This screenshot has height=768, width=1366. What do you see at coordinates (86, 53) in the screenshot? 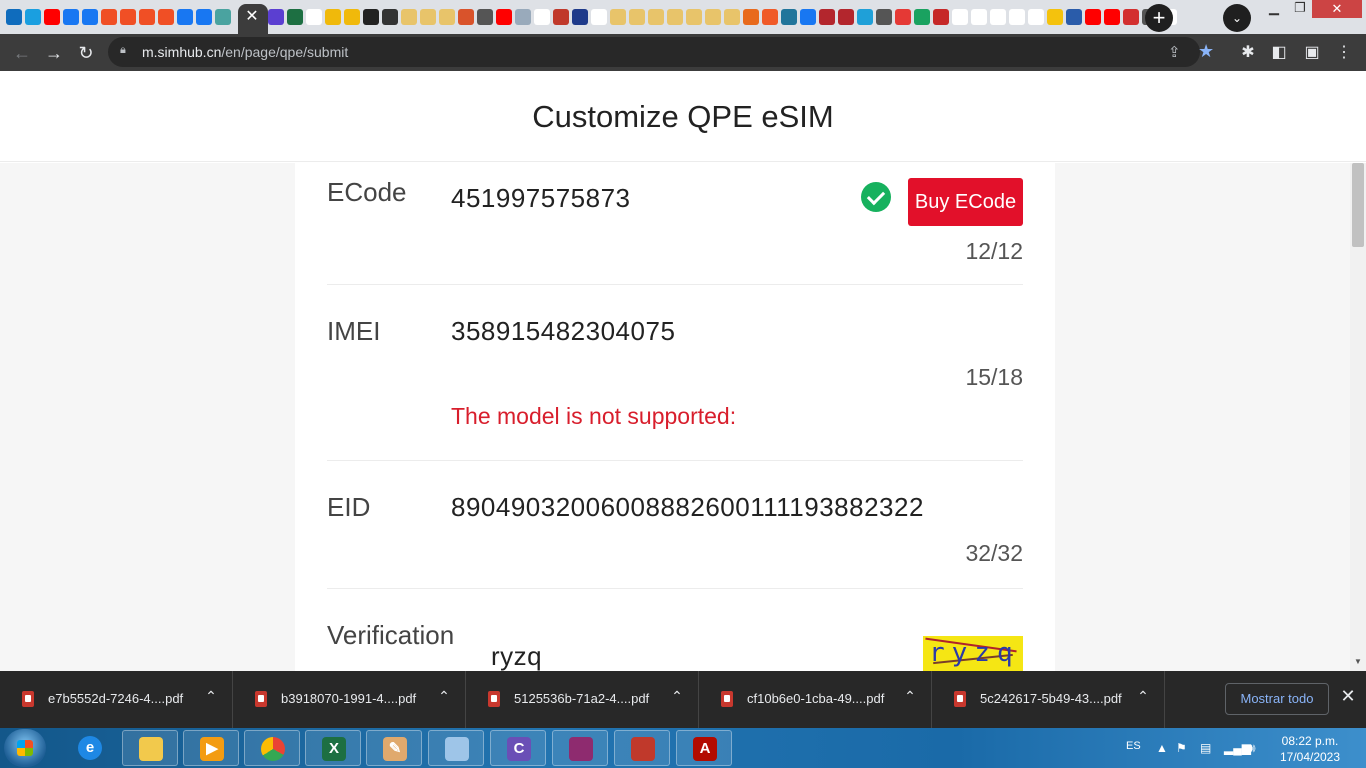
I see `reload-icon: ↻` at bounding box center [86, 53].